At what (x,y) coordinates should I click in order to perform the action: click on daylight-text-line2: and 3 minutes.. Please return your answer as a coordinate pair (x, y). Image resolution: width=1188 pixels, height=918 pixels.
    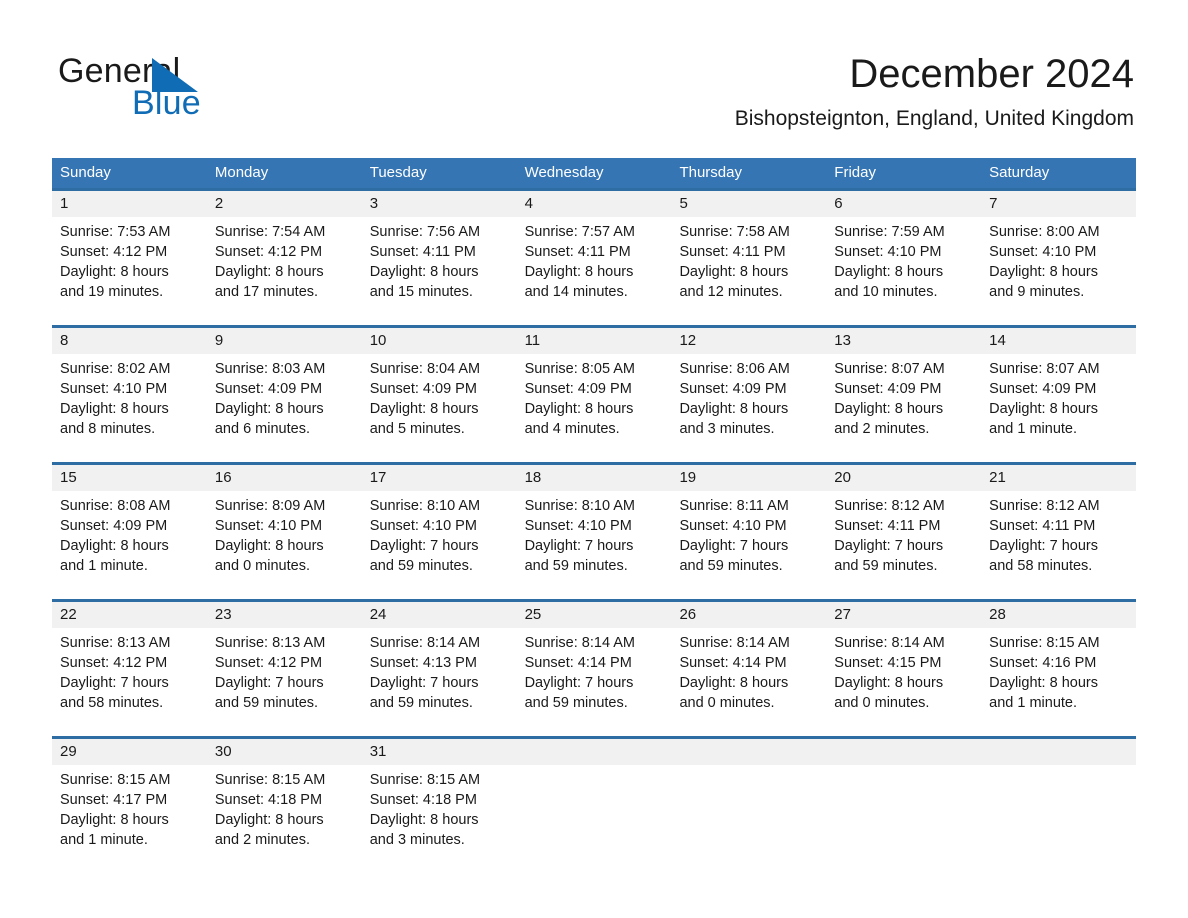
    Looking at the image, I should click on (727, 429).